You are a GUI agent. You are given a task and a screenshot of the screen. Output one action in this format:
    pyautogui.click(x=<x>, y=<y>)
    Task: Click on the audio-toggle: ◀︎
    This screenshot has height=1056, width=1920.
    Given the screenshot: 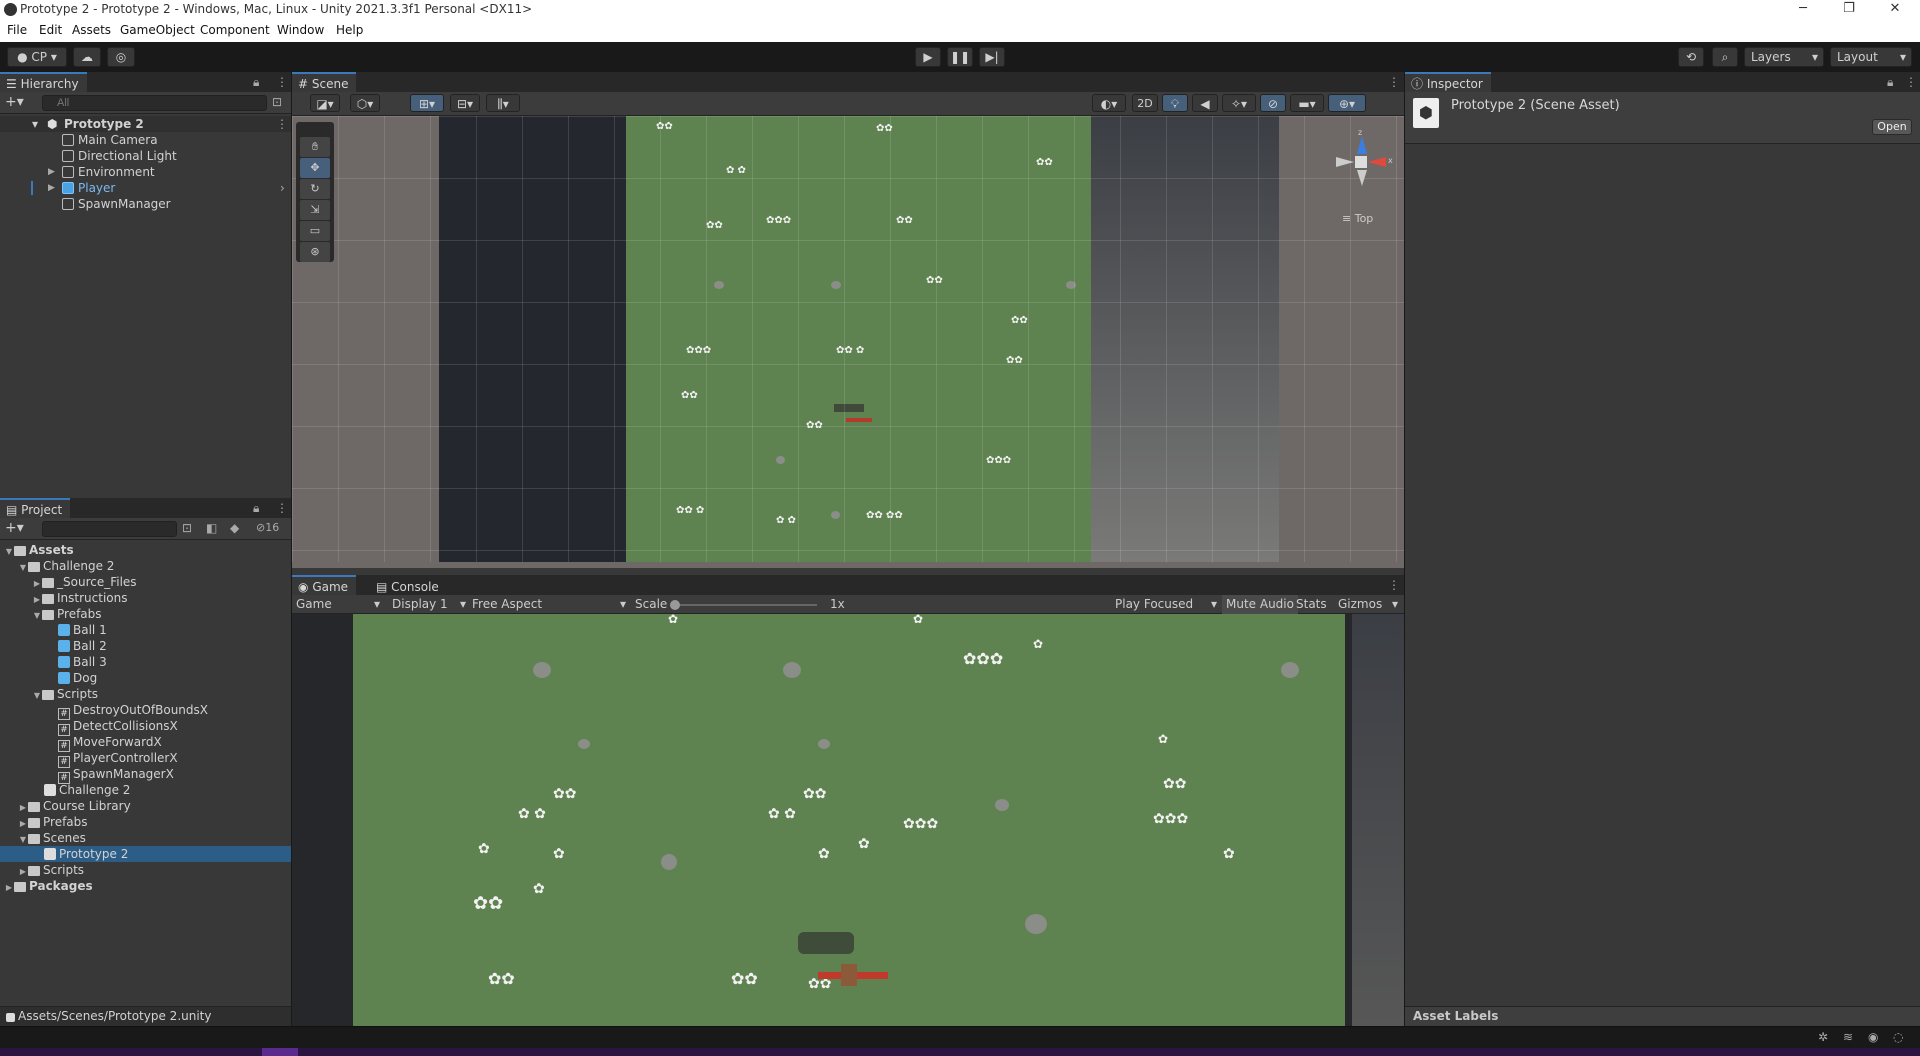 What is the action you would take?
    pyautogui.click(x=1205, y=103)
    